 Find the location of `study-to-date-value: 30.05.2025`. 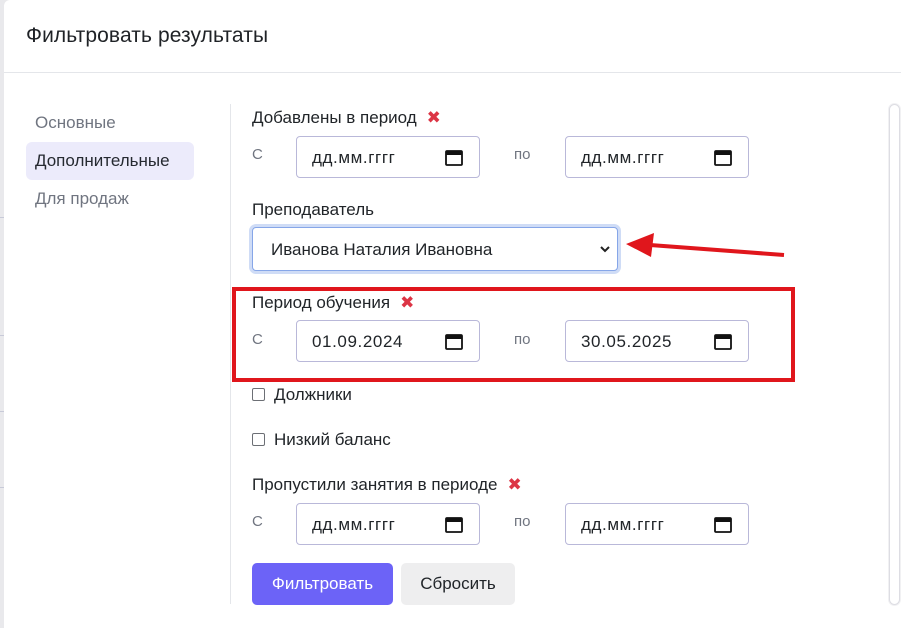

study-to-date-value: 30.05.2025 is located at coordinates (627, 341).